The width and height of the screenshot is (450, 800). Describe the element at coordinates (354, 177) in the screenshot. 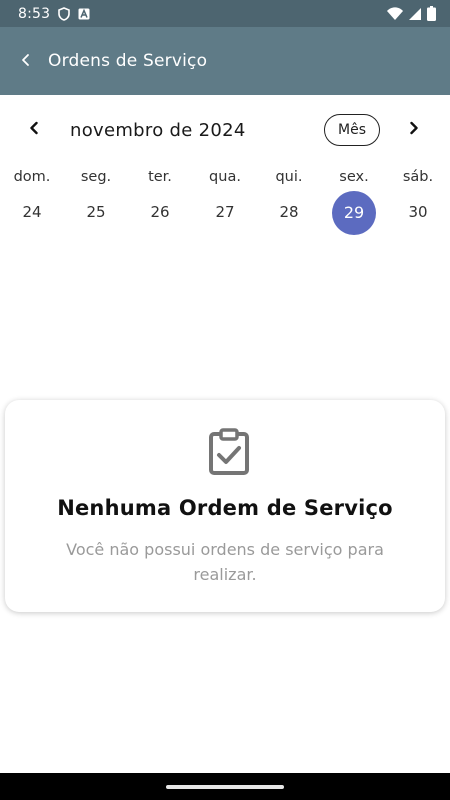

I see `weekday-label: sex.` at that location.